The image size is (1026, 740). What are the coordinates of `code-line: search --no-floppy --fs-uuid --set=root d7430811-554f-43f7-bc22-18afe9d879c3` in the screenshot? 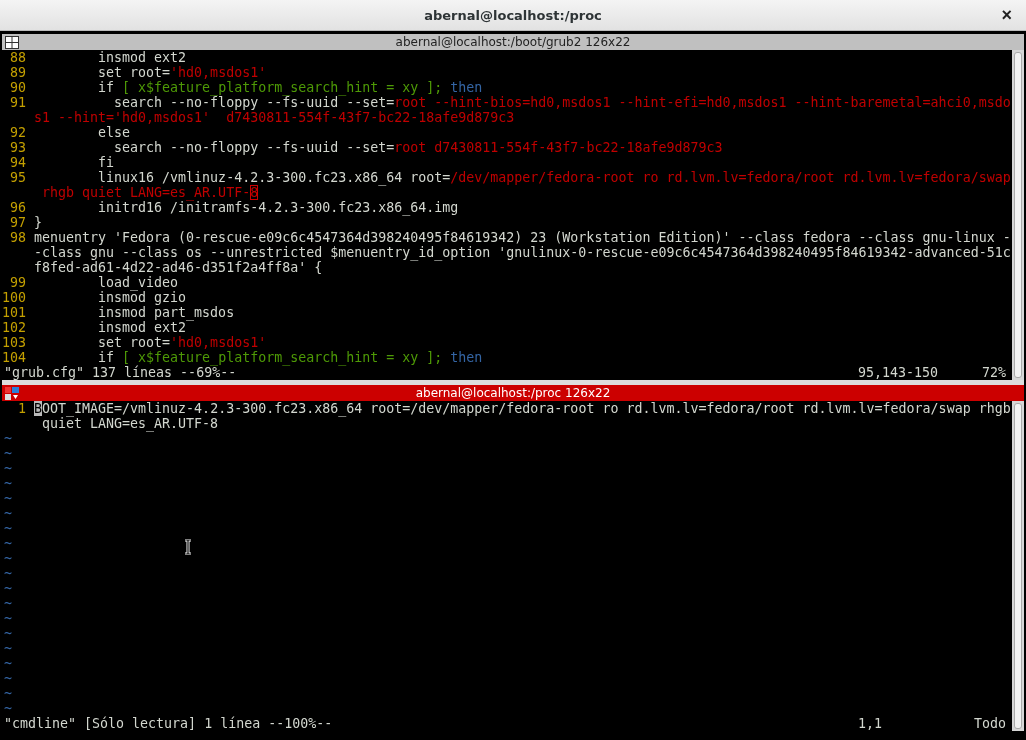 It's located at (418, 147).